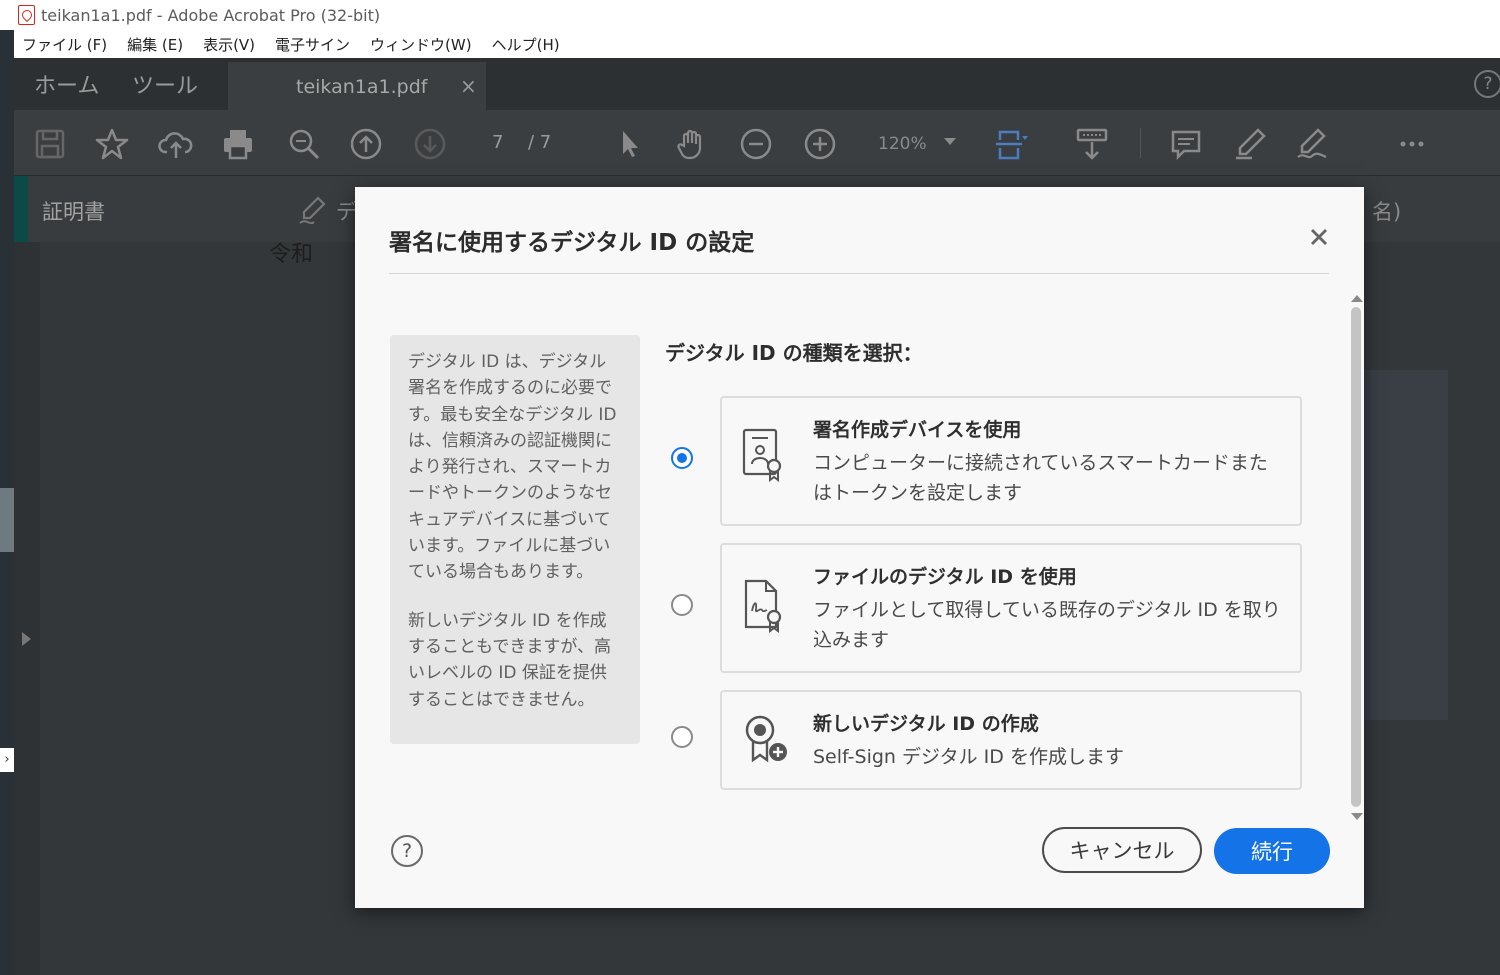  What do you see at coordinates (1487, 84) in the screenshot?
I see `app-help-icon: ?` at bounding box center [1487, 84].